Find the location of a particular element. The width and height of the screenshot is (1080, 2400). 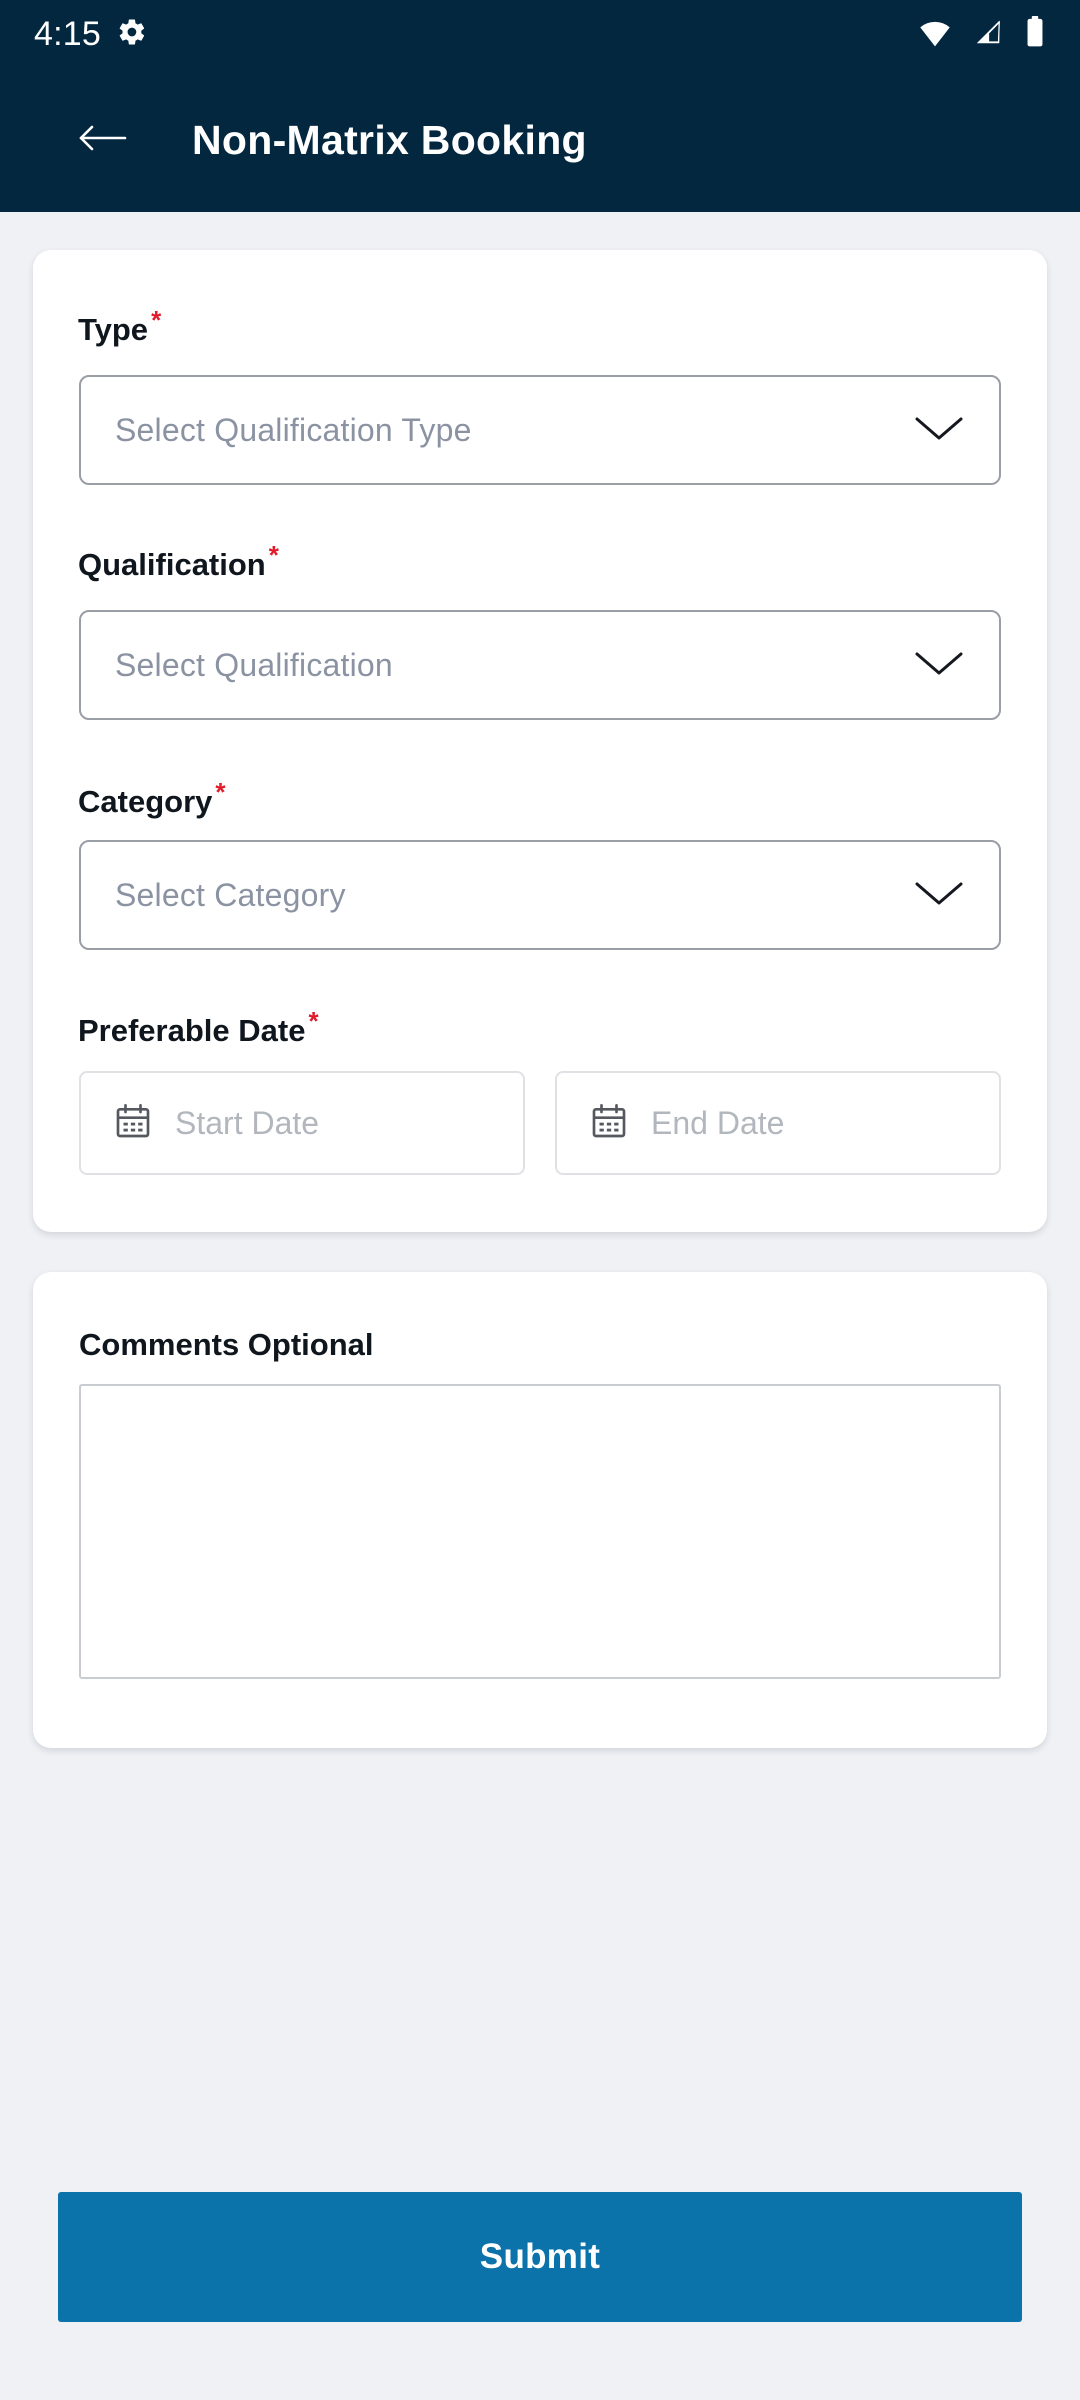

category-dropdown: Select Category is located at coordinates (540, 895).